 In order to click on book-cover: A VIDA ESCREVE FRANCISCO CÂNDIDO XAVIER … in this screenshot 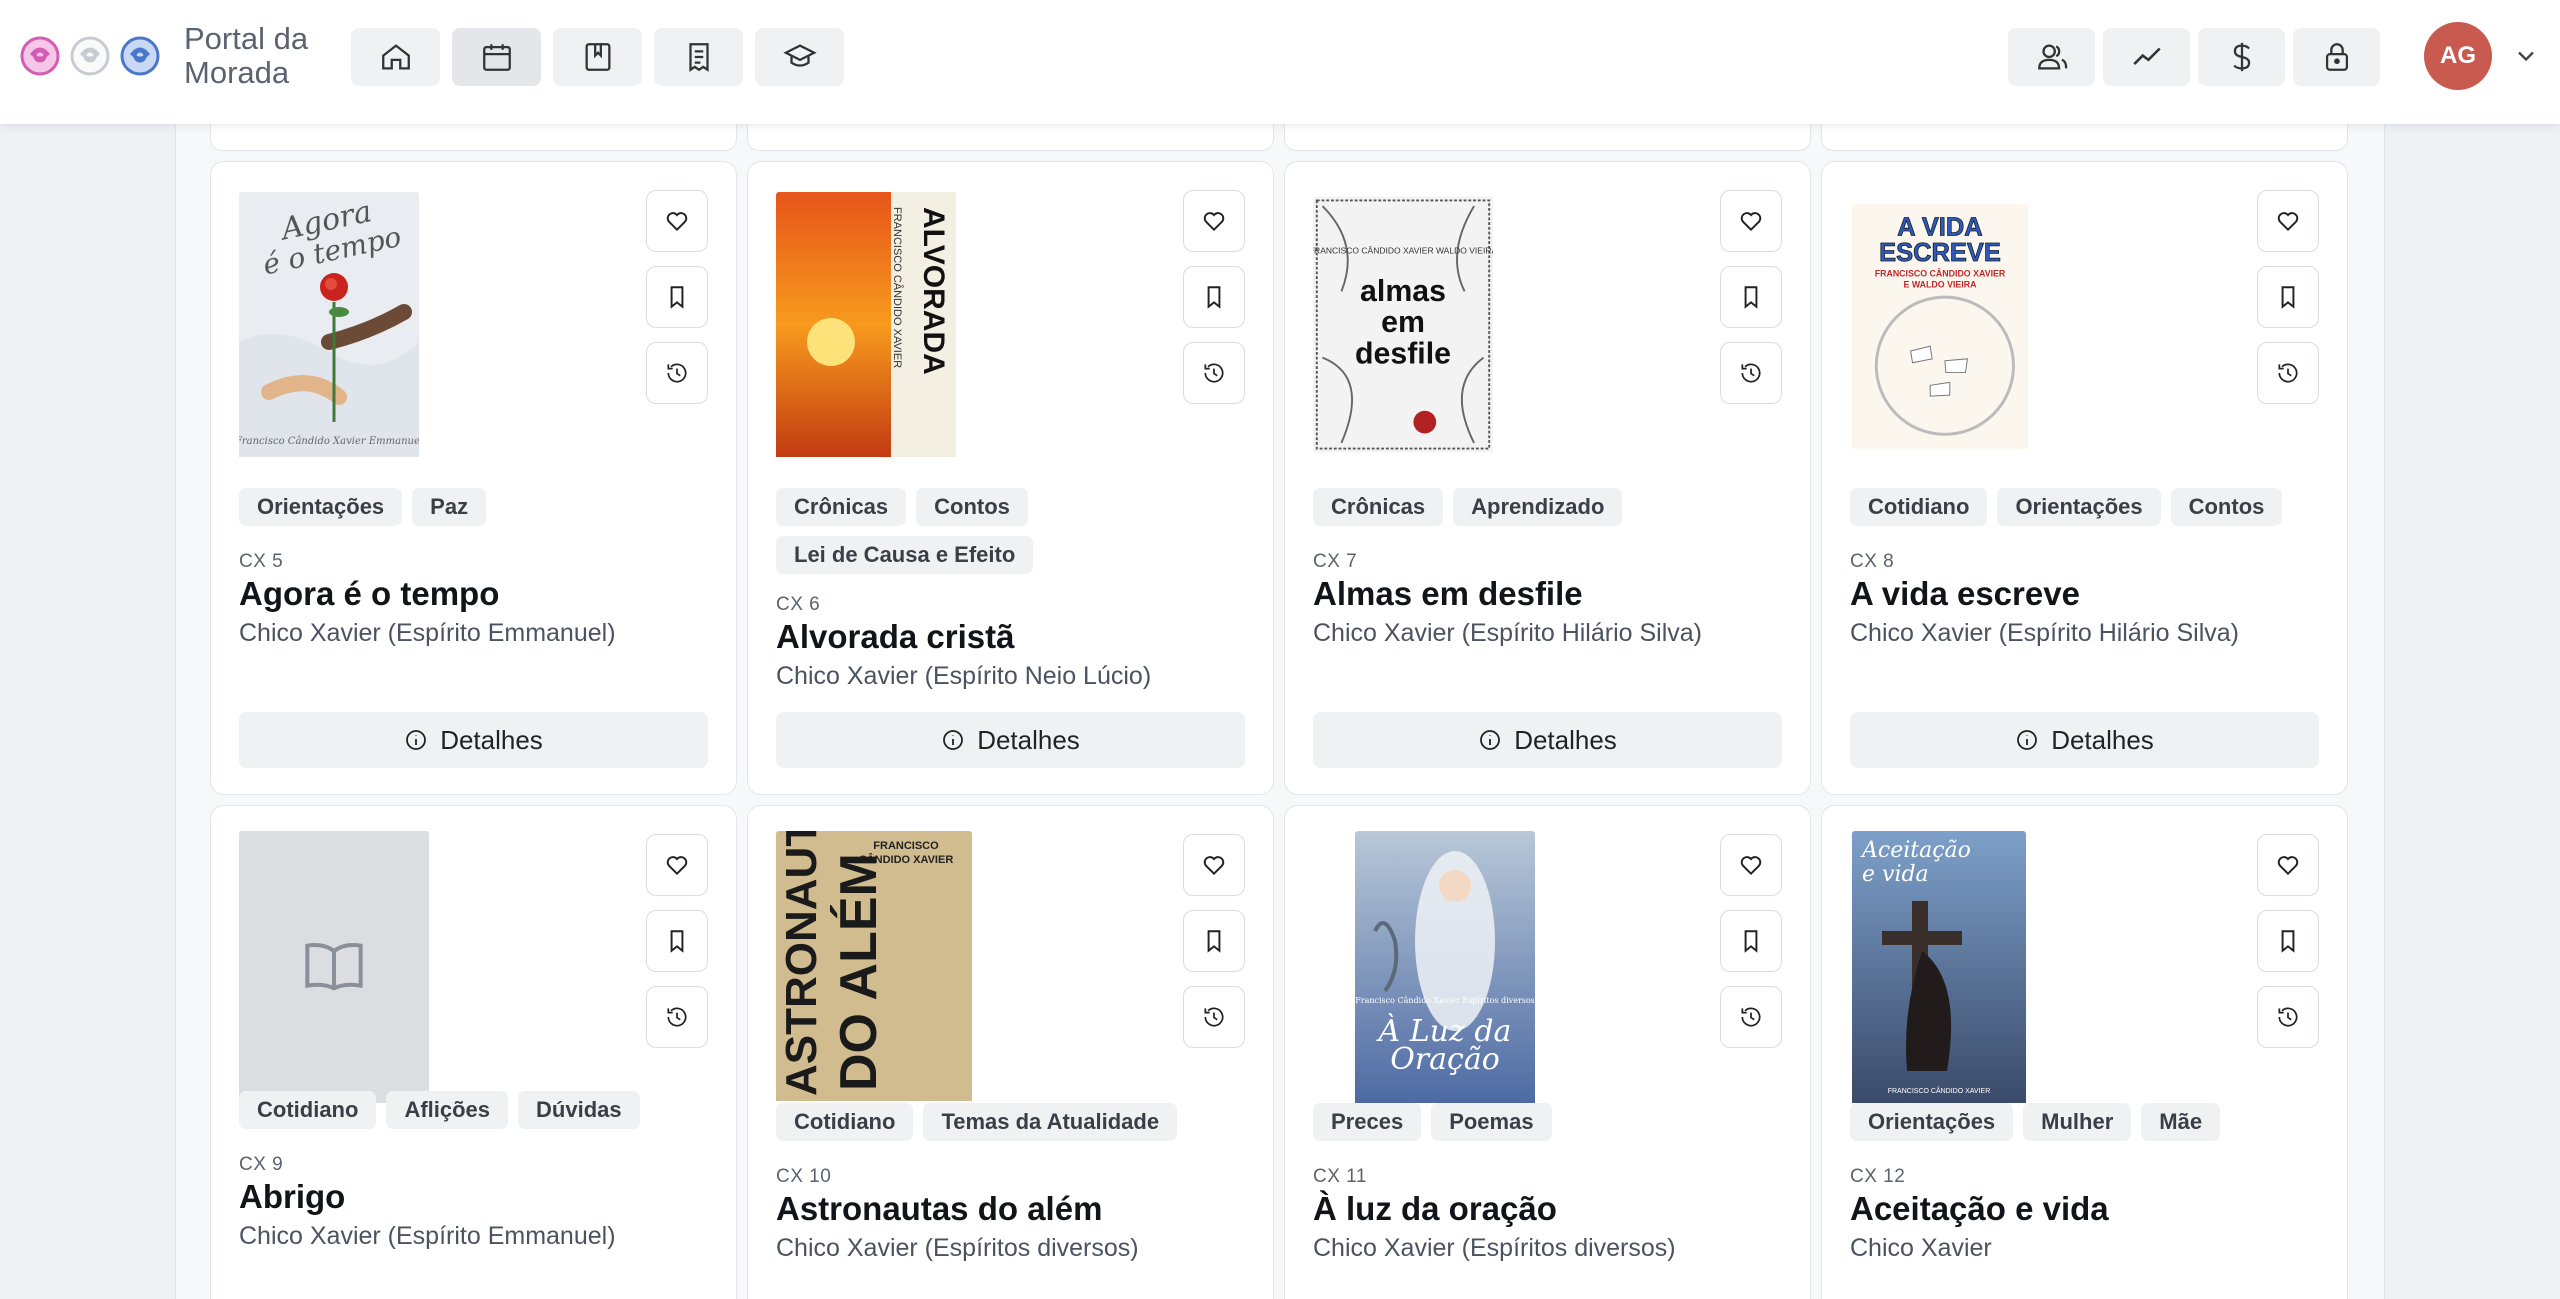, I will do `click(1940, 329)`.